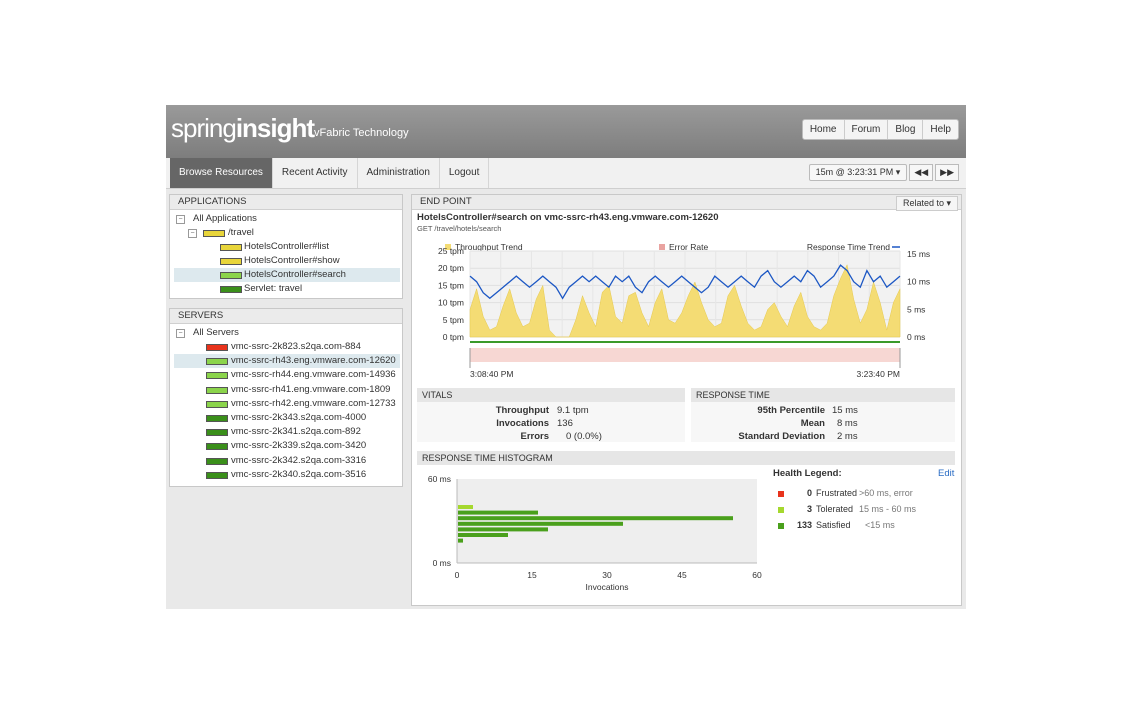 This screenshot has height=716, width=1132. I want to click on p95-value: 15 ms, so click(845, 410).